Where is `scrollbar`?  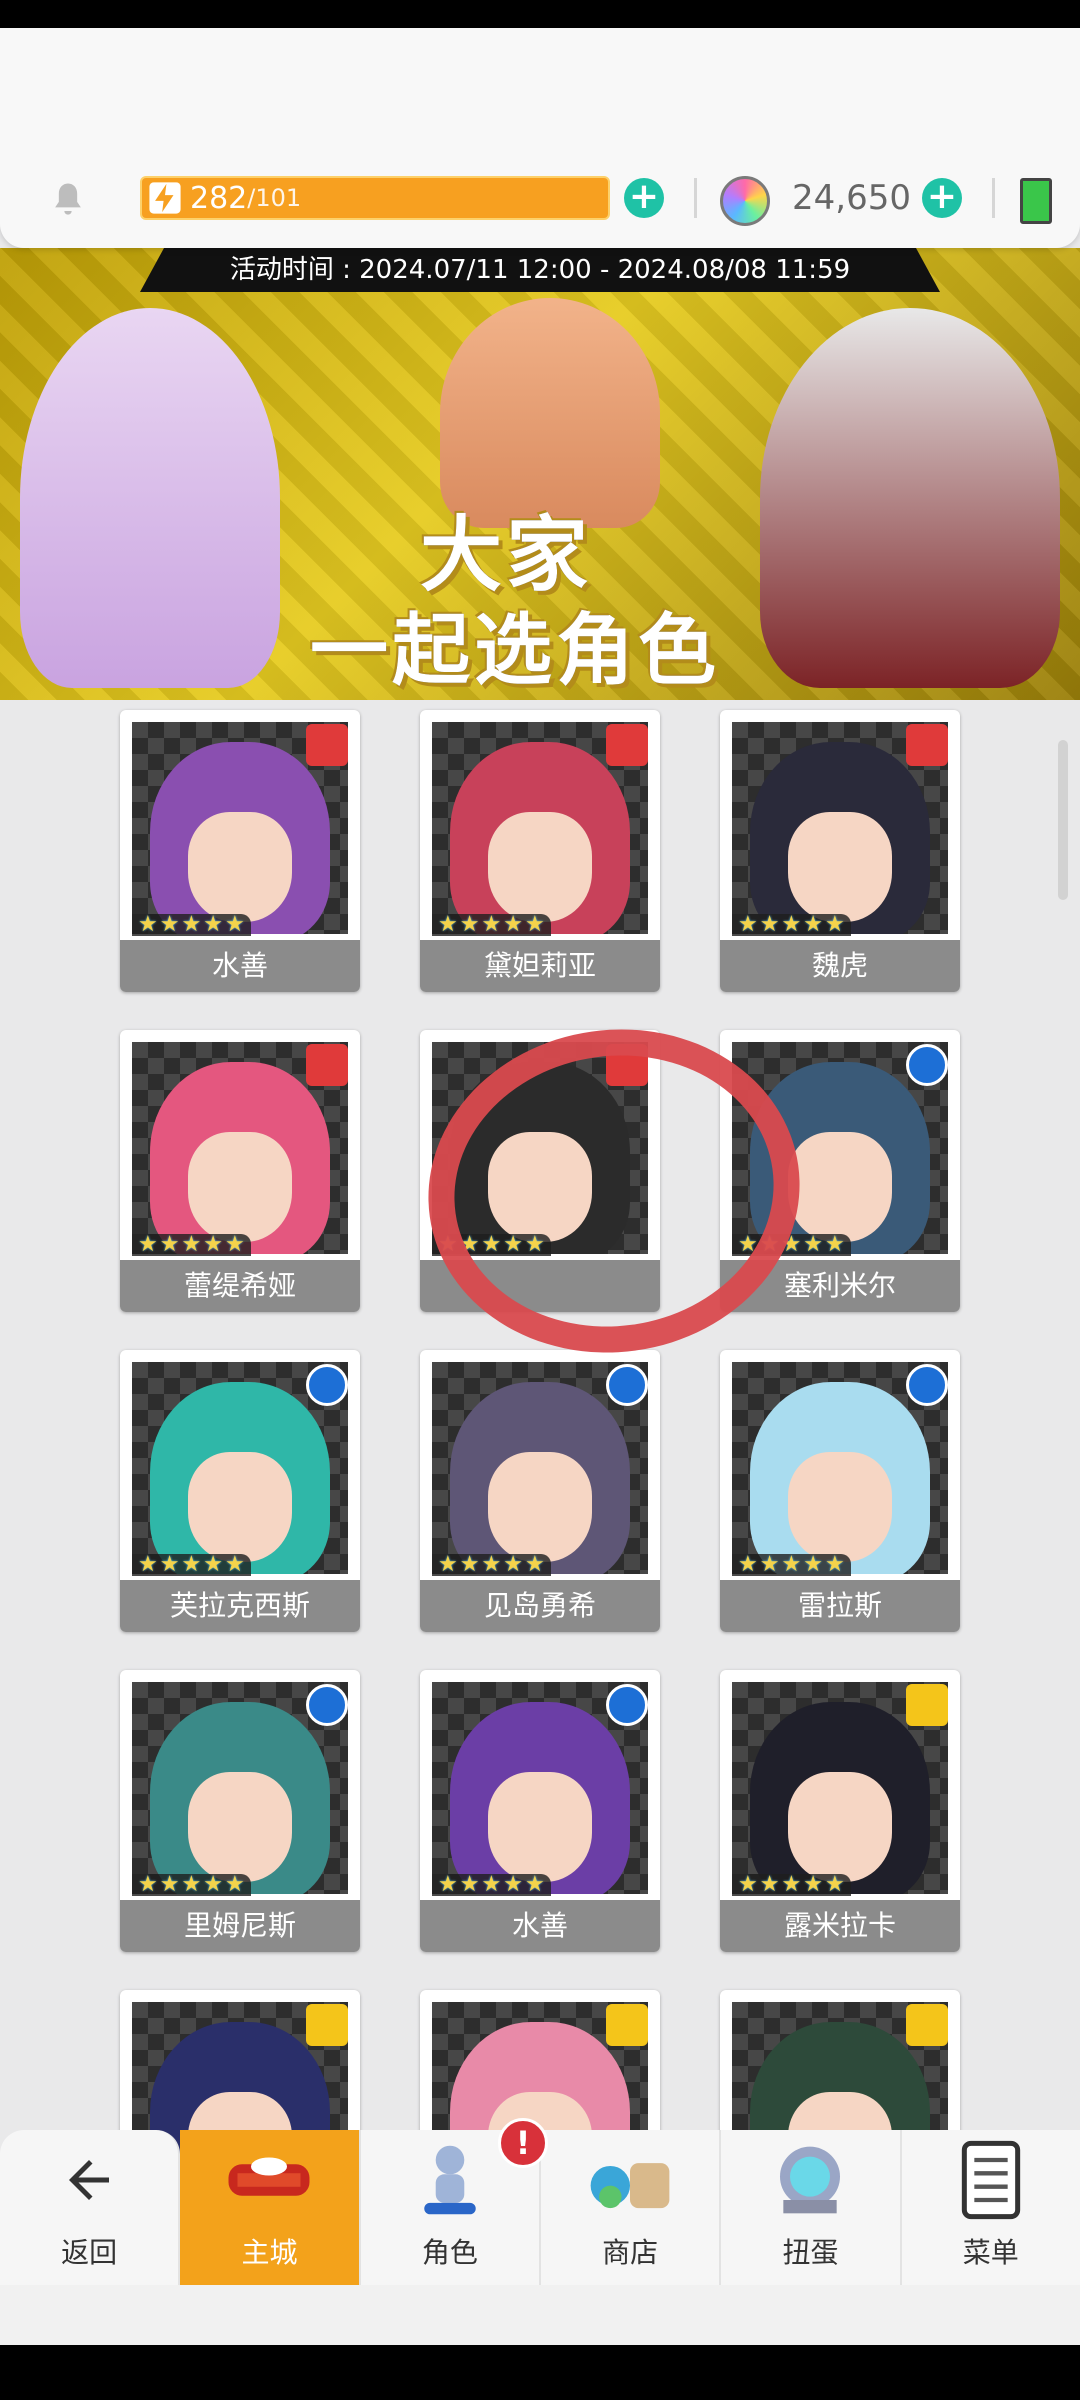
scrollbar is located at coordinates (1063, 820).